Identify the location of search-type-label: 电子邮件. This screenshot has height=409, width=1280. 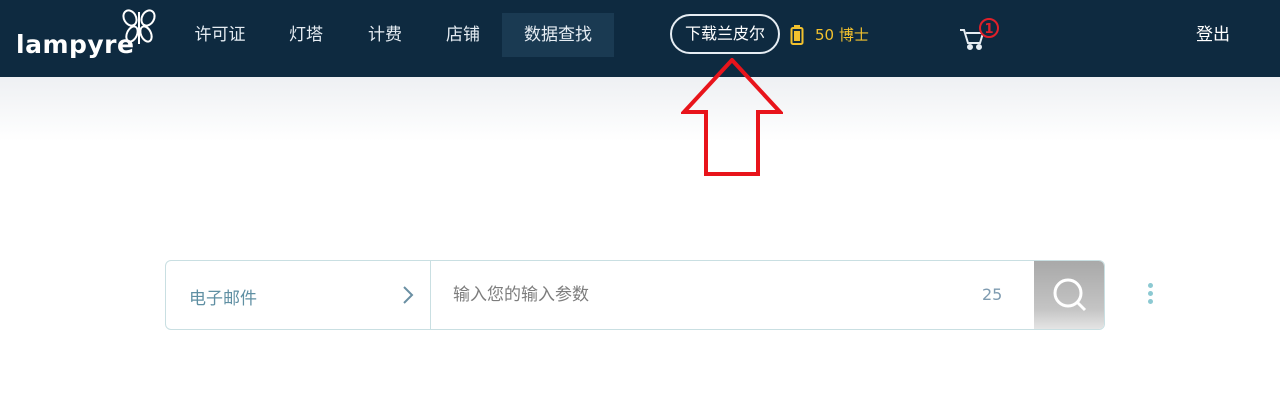
(223, 299).